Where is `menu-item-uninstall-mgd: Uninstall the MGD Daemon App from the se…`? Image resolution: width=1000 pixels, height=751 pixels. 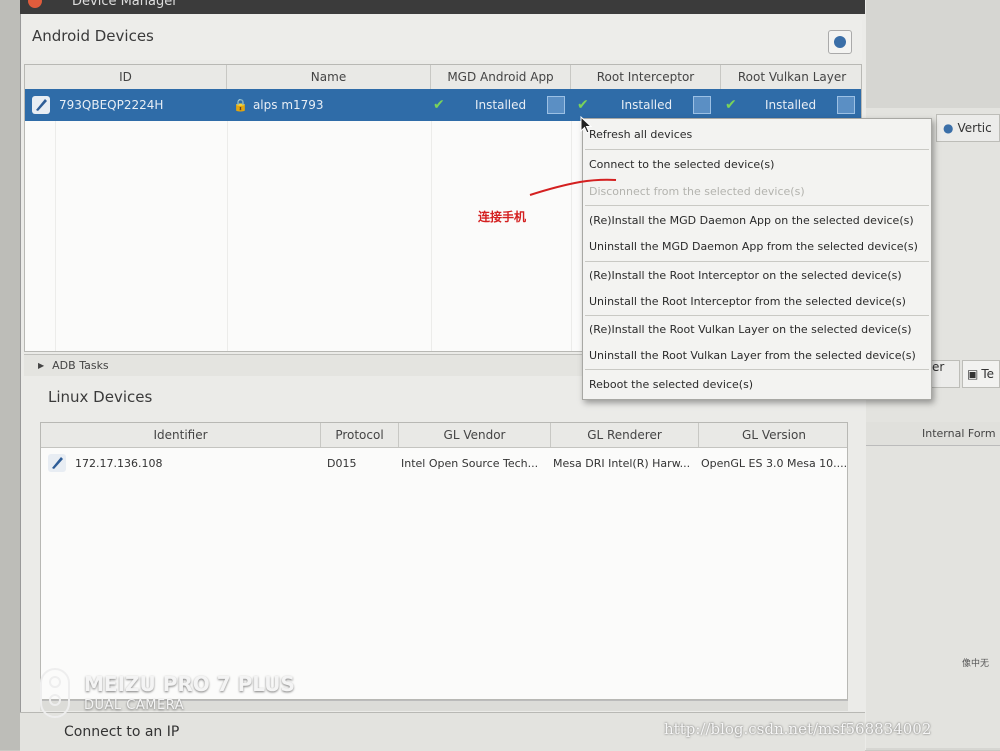
menu-item-uninstall-mgd: Uninstall the MGD Daemon App from the se… is located at coordinates (753, 246).